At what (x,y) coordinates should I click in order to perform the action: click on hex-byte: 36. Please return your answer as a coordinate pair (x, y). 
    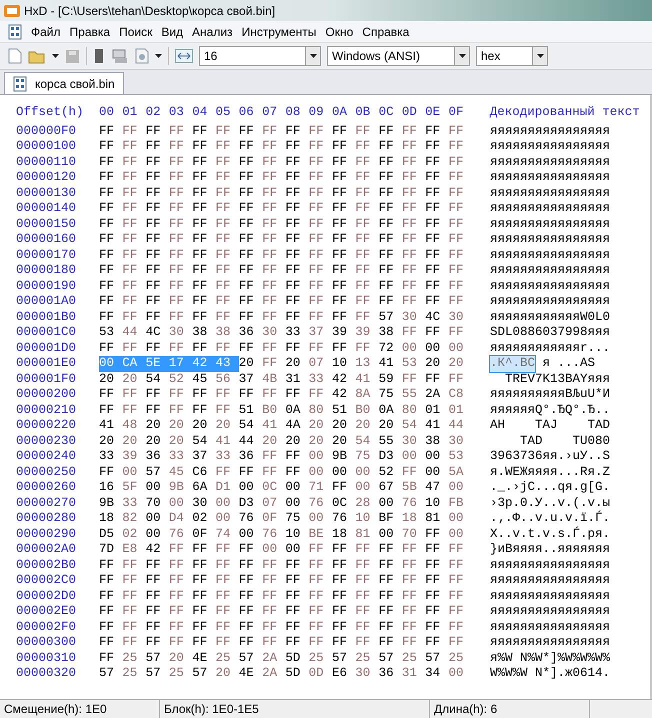
    Looking at the image, I should click on (250, 332).